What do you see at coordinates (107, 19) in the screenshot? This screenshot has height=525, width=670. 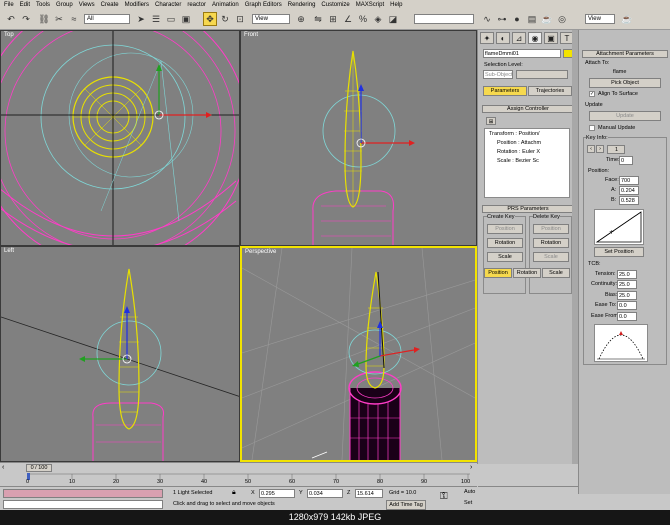 I see `selection-filter-dropdown: All` at bounding box center [107, 19].